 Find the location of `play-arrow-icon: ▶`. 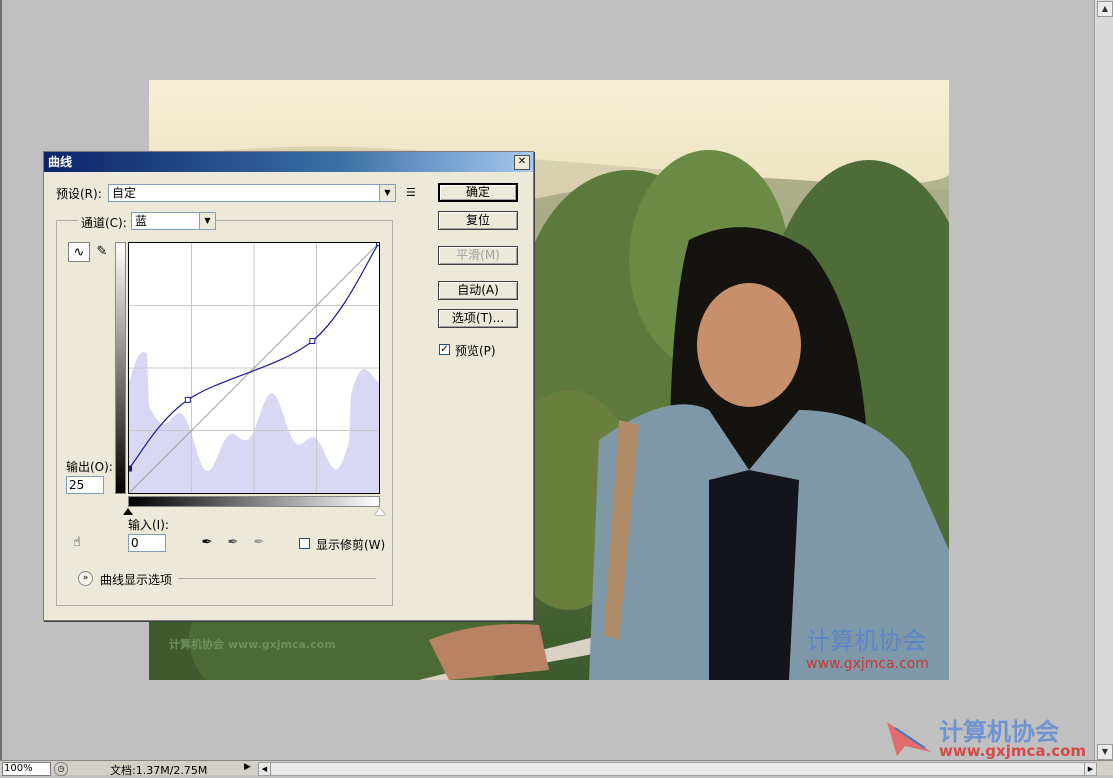

play-arrow-icon: ▶ is located at coordinates (247, 767).